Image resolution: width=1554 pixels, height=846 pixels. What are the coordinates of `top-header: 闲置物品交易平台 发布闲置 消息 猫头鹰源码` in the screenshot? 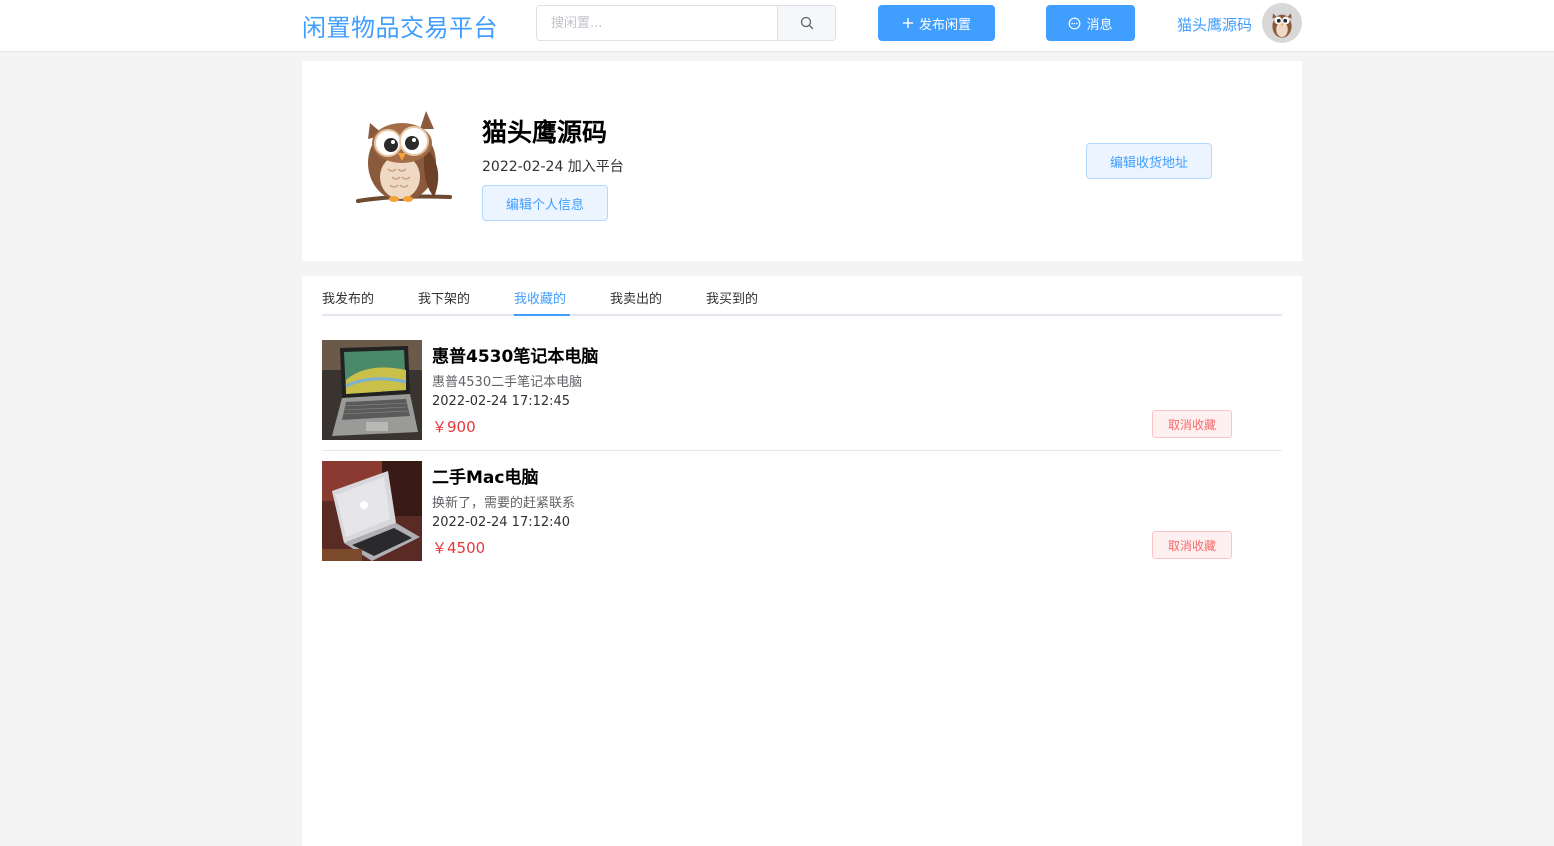 It's located at (777, 26).